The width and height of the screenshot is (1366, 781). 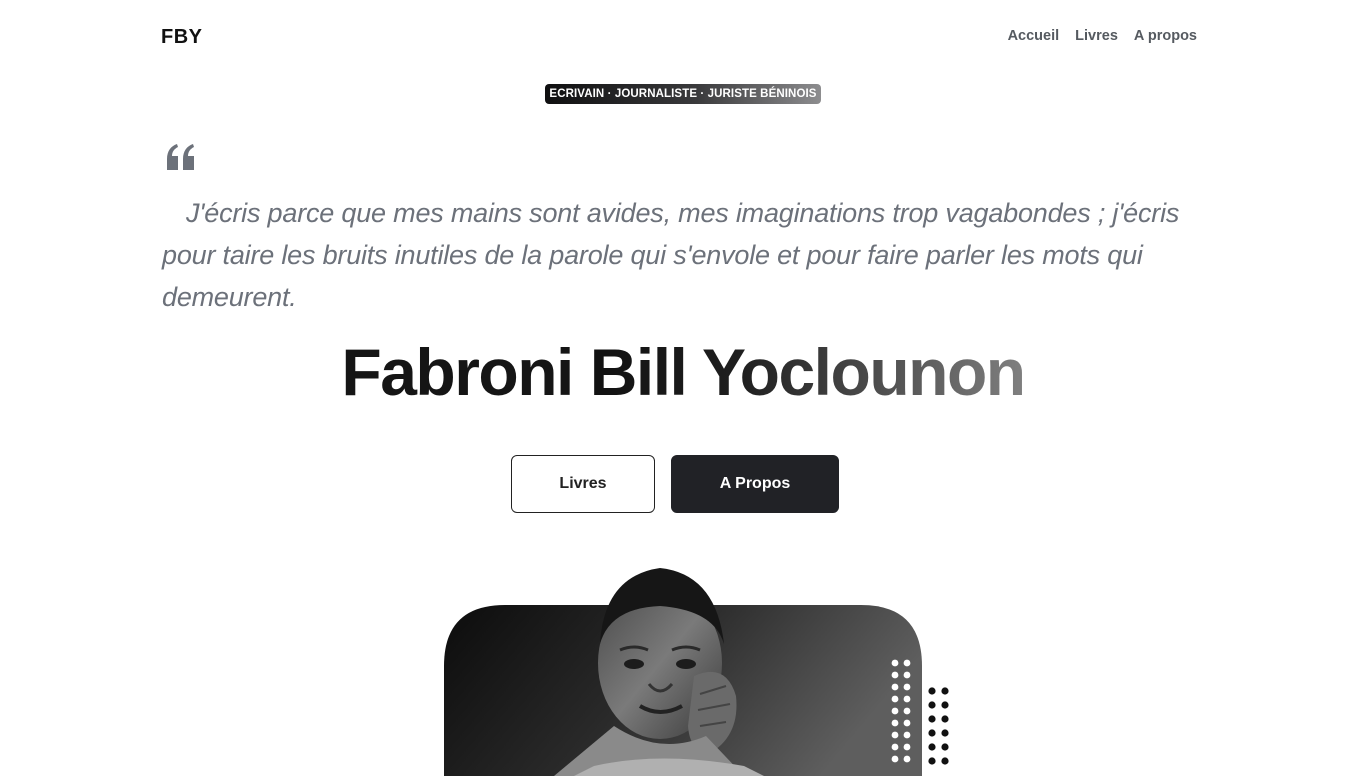 I want to click on author-first-name: Fabroni, so click(x=457, y=372).